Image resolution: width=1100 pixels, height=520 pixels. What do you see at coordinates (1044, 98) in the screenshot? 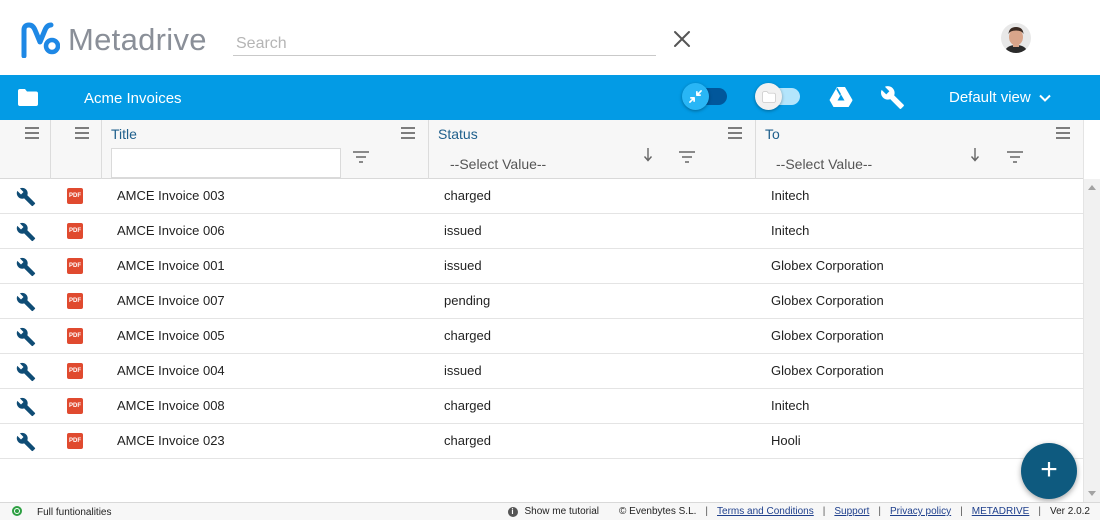
I see `chevron-down-icon` at bounding box center [1044, 98].